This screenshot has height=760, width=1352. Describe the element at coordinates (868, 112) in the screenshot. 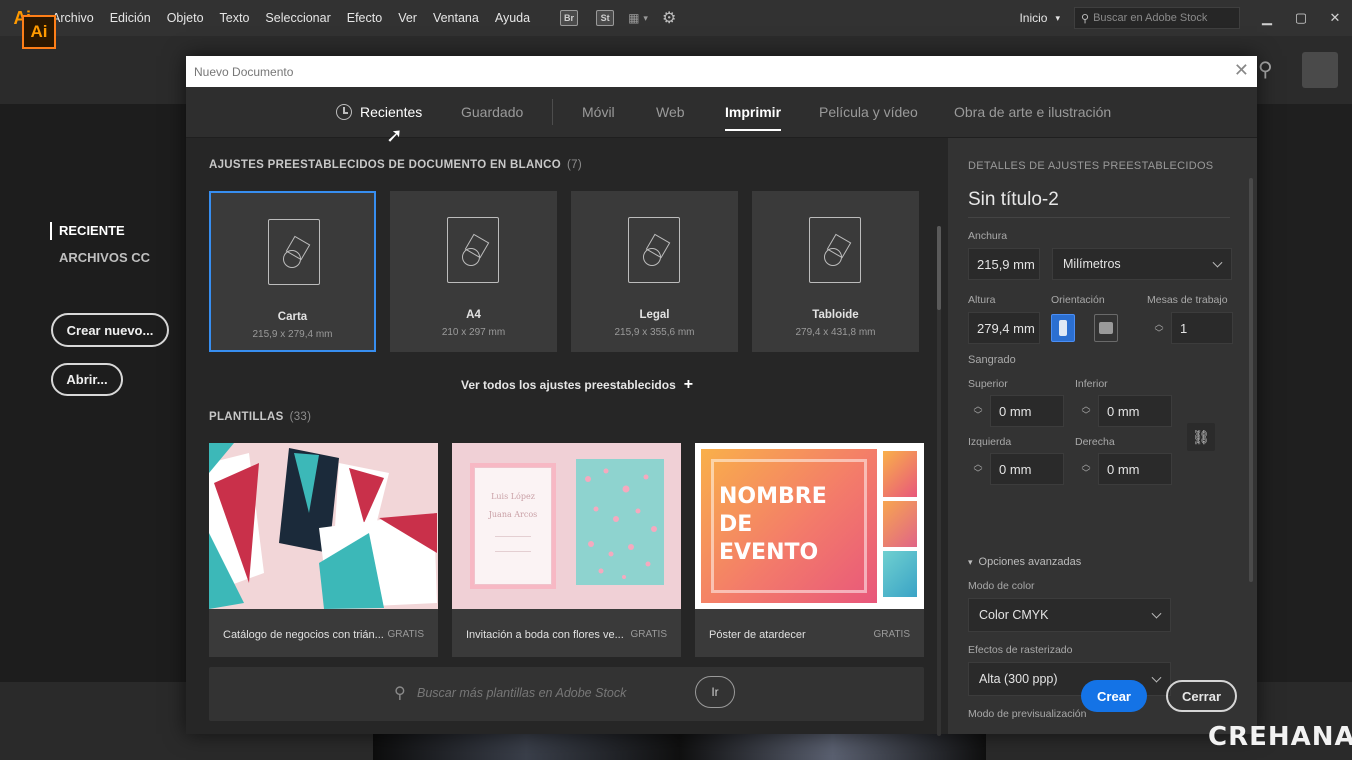

I see `tab-pelicula-video: Película y vídeo` at that location.